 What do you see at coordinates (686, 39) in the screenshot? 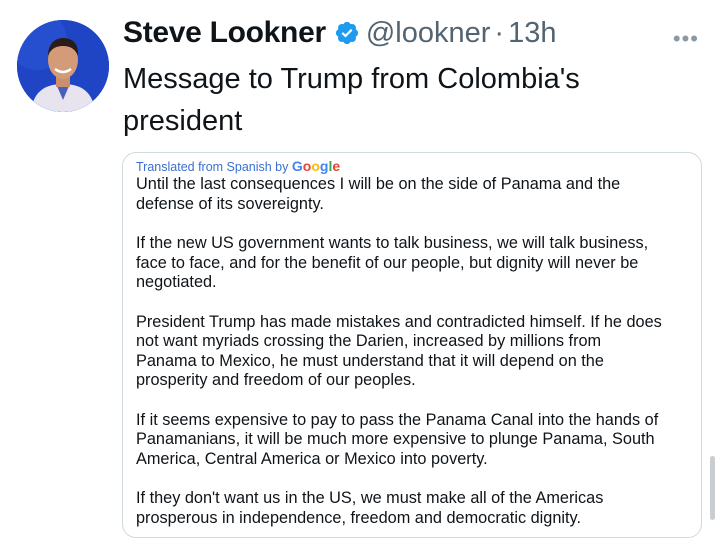
I see `more-options-icon: •••` at bounding box center [686, 39].